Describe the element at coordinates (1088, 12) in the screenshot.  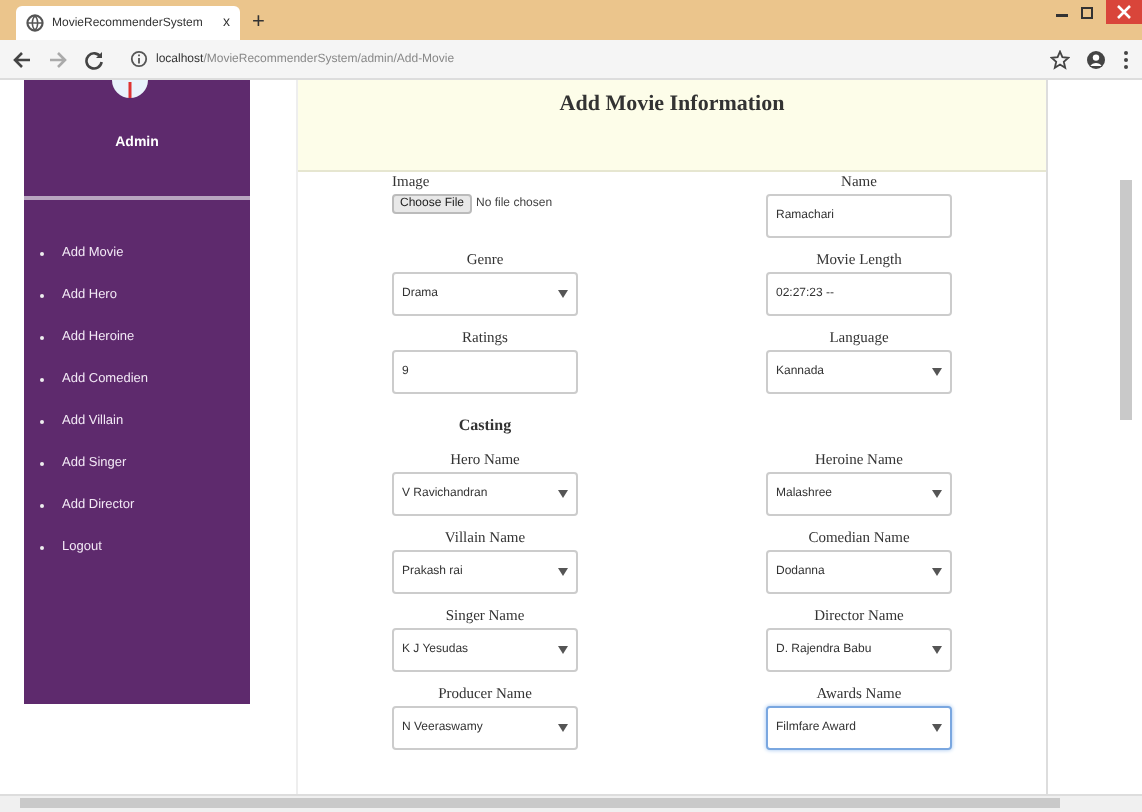
I see `restore-icon` at that location.